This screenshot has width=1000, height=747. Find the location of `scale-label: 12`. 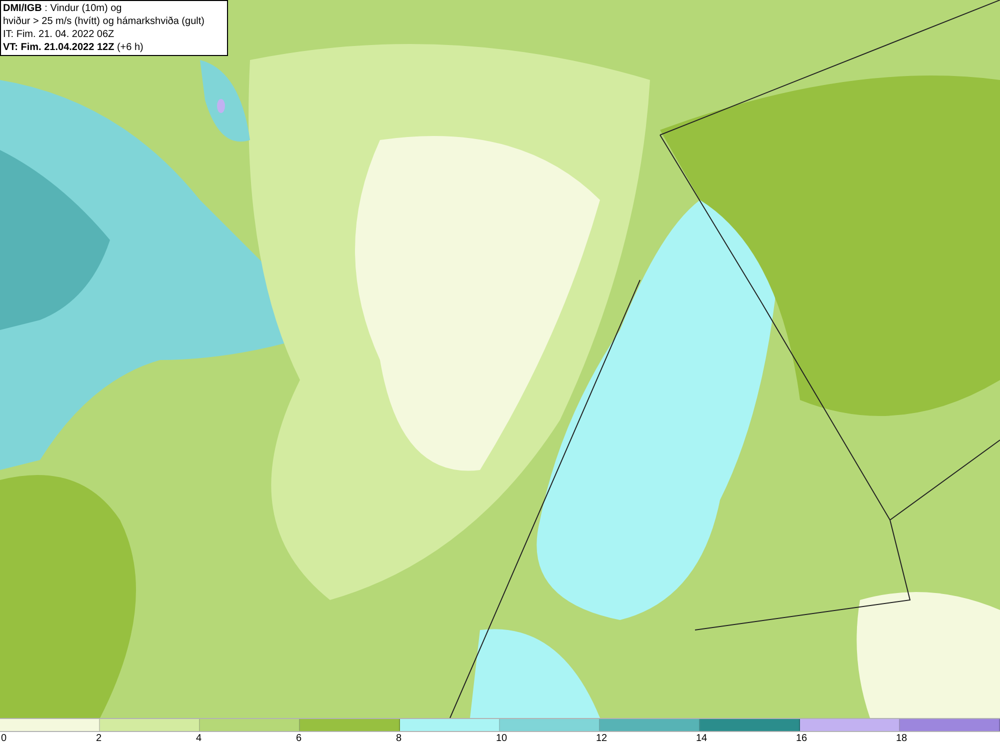

scale-label: 12 is located at coordinates (602, 739).